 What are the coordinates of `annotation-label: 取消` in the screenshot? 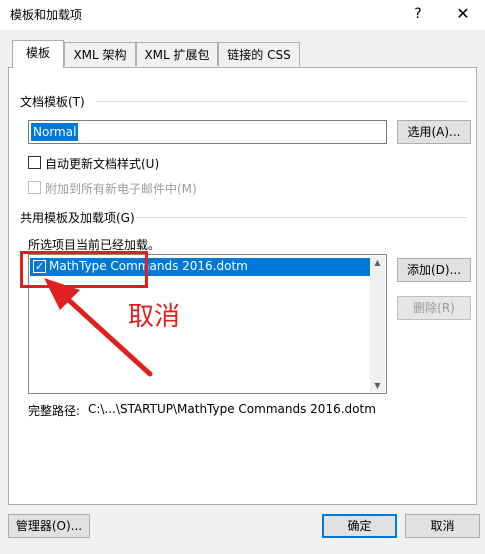 It's located at (154, 317).